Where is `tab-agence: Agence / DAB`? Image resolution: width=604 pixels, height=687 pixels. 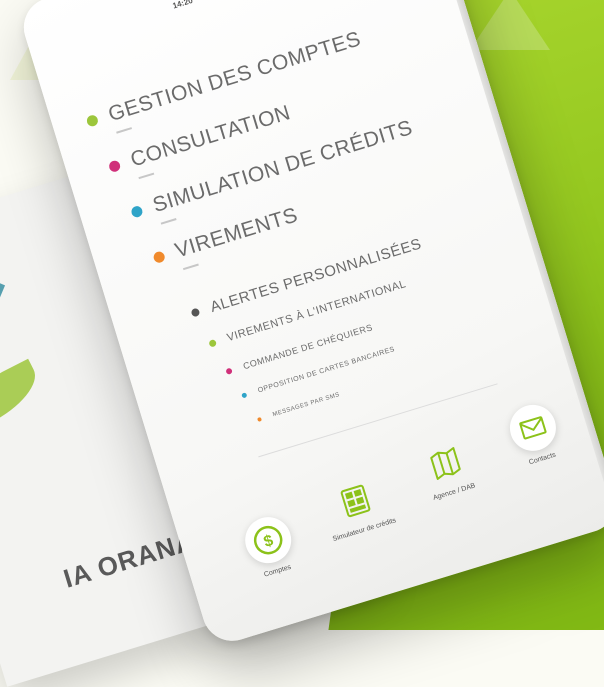 tab-agence: Agence / DAB is located at coordinates (447, 469).